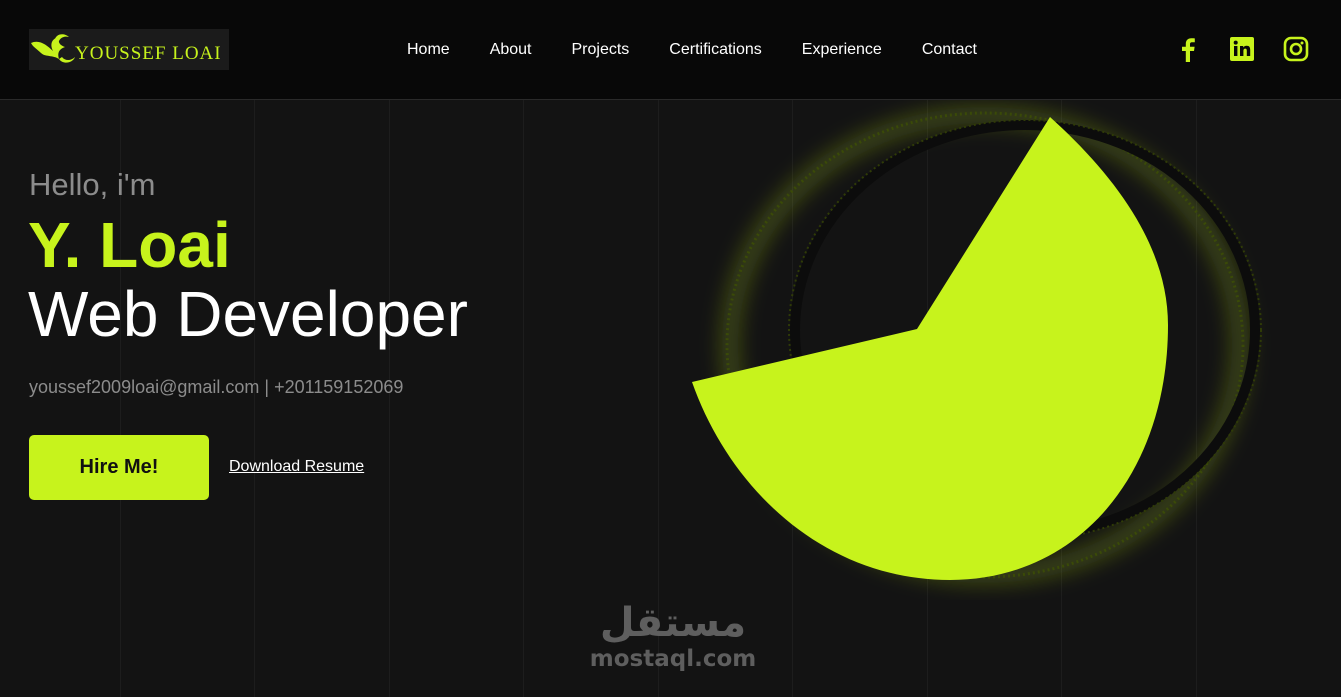 This screenshot has height=697, width=1341. What do you see at coordinates (1188, 49) in the screenshot?
I see `facebook-icon` at bounding box center [1188, 49].